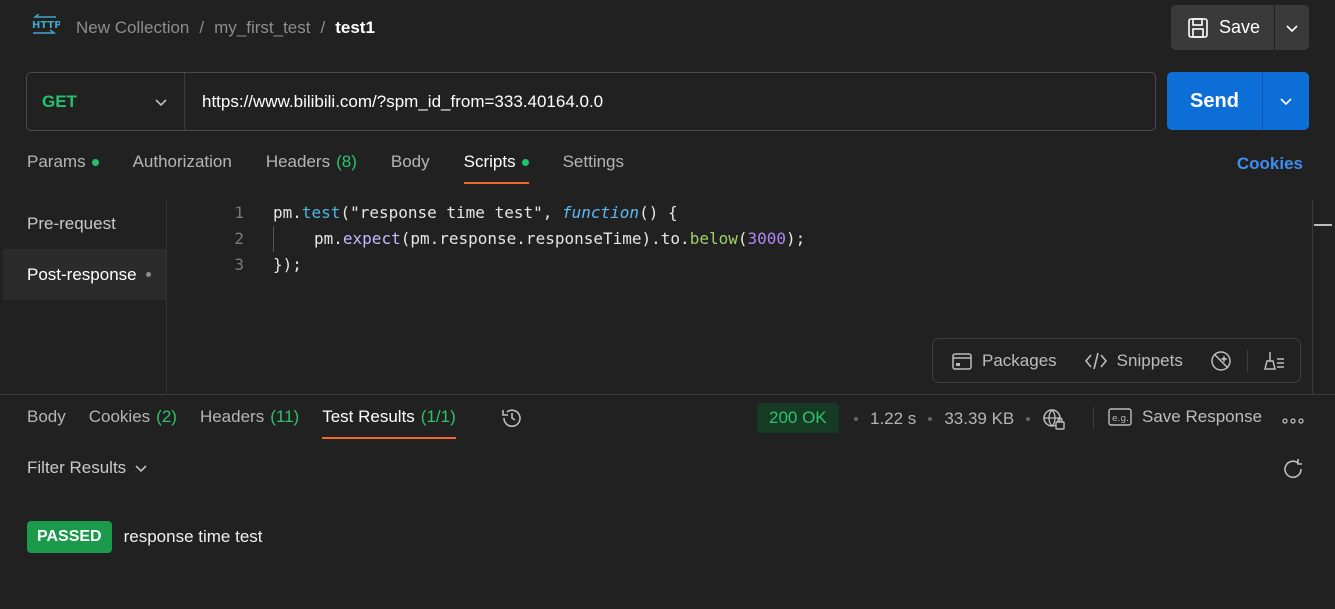 The image size is (1335, 609). What do you see at coordinates (298, 161) in the screenshot?
I see `tab-headers-label: Headers` at bounding box center [298, 161].